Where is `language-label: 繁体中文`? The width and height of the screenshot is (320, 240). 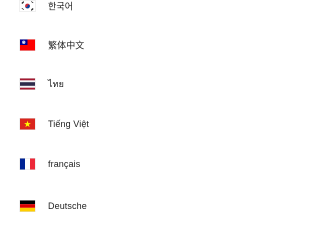
language-label: 繁体中文 is located at coordinates (66, 45).